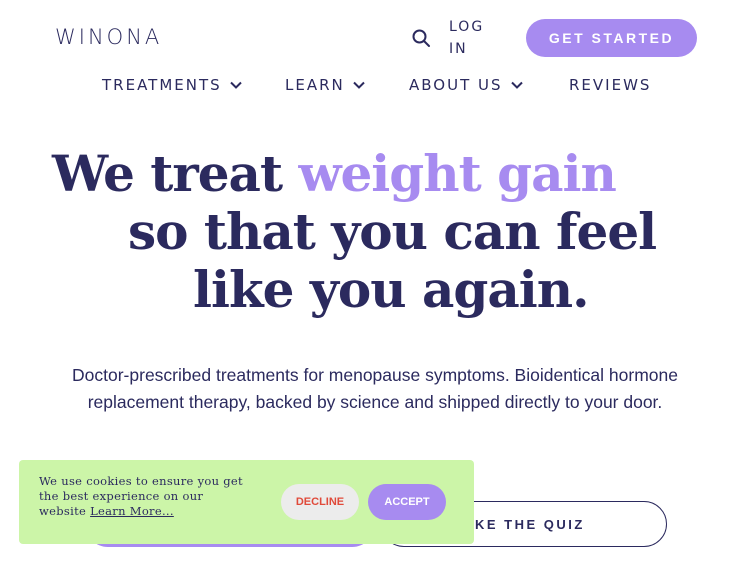 Image resolution: width=750 pixels, height=563 pixels. Describe the element at coordinates (320, 502) in the screenshot. I see `decline-button: DECLINE` at that location.